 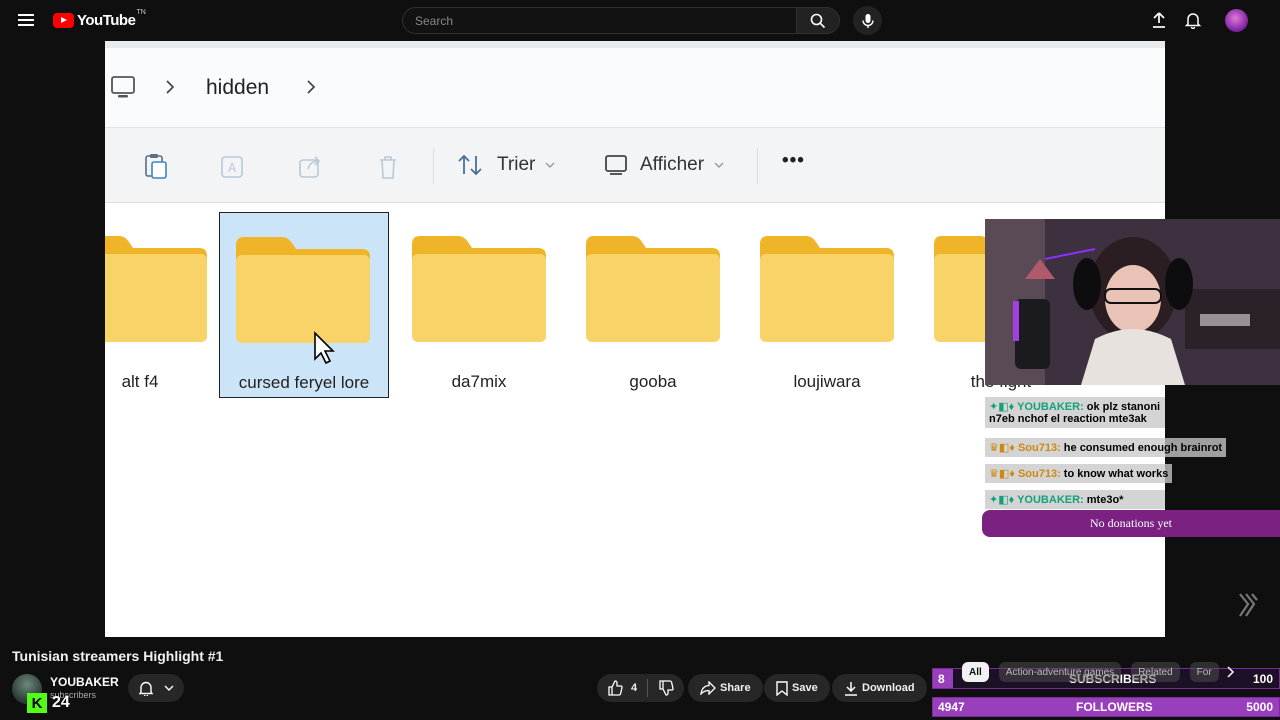 I want to click on donations-banner: No donations yet, so click(x=1131, y=523).